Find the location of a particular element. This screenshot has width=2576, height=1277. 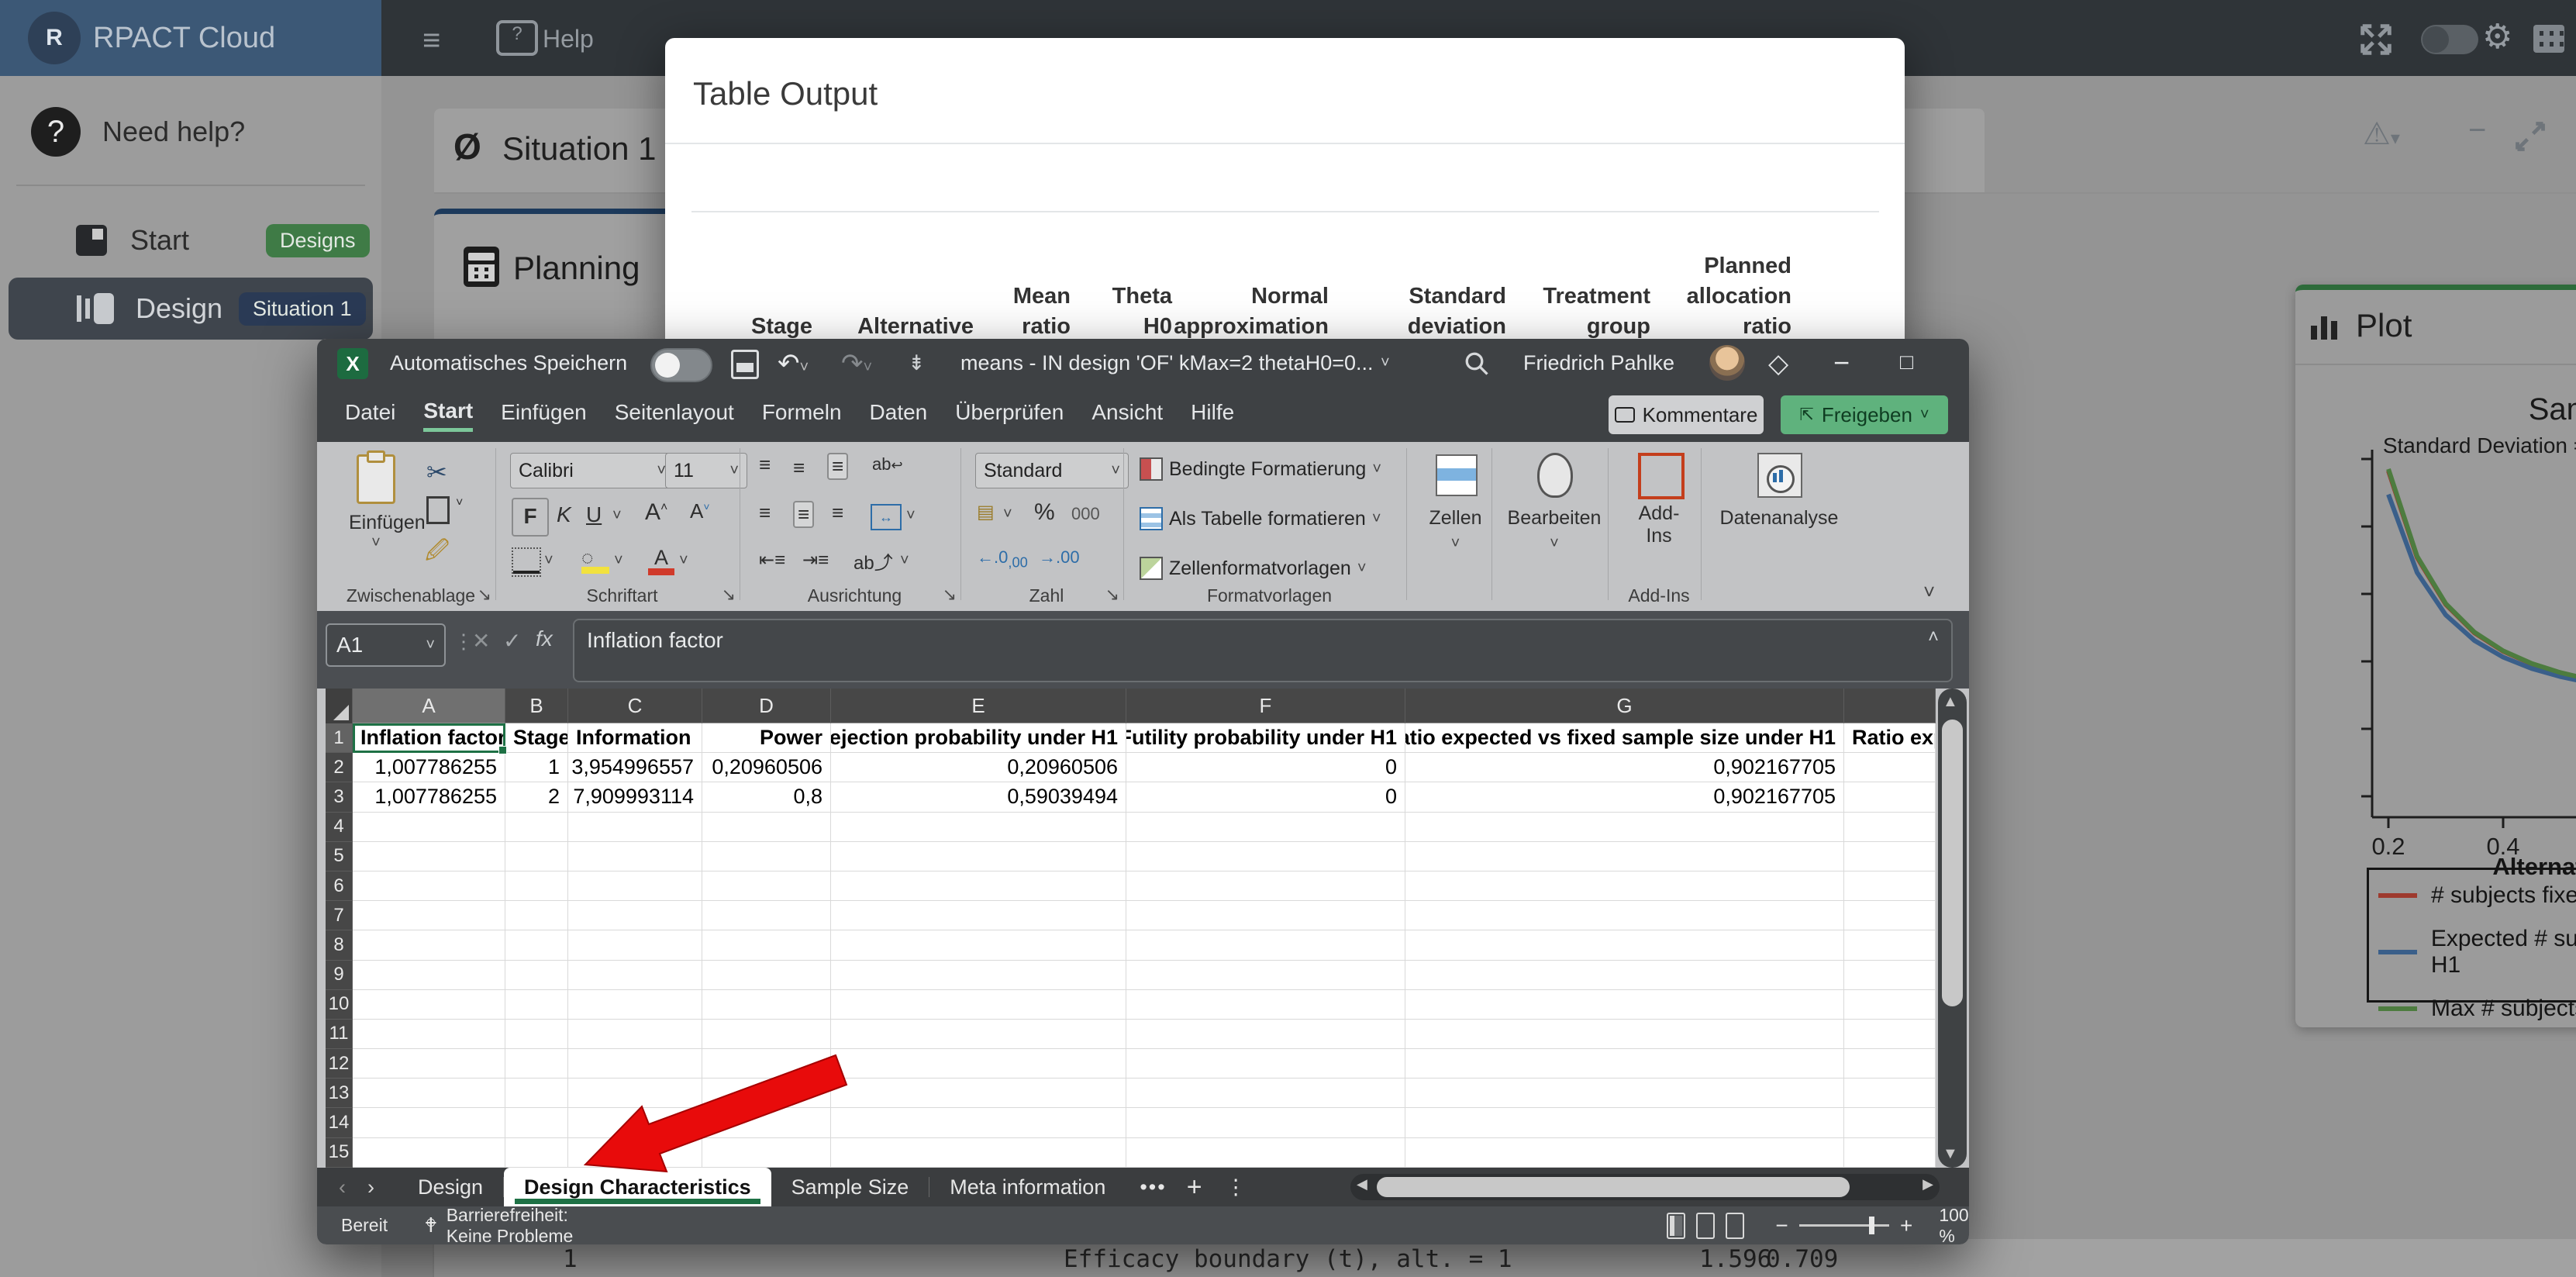

cell-E6 is located at coordinates (978, 887).